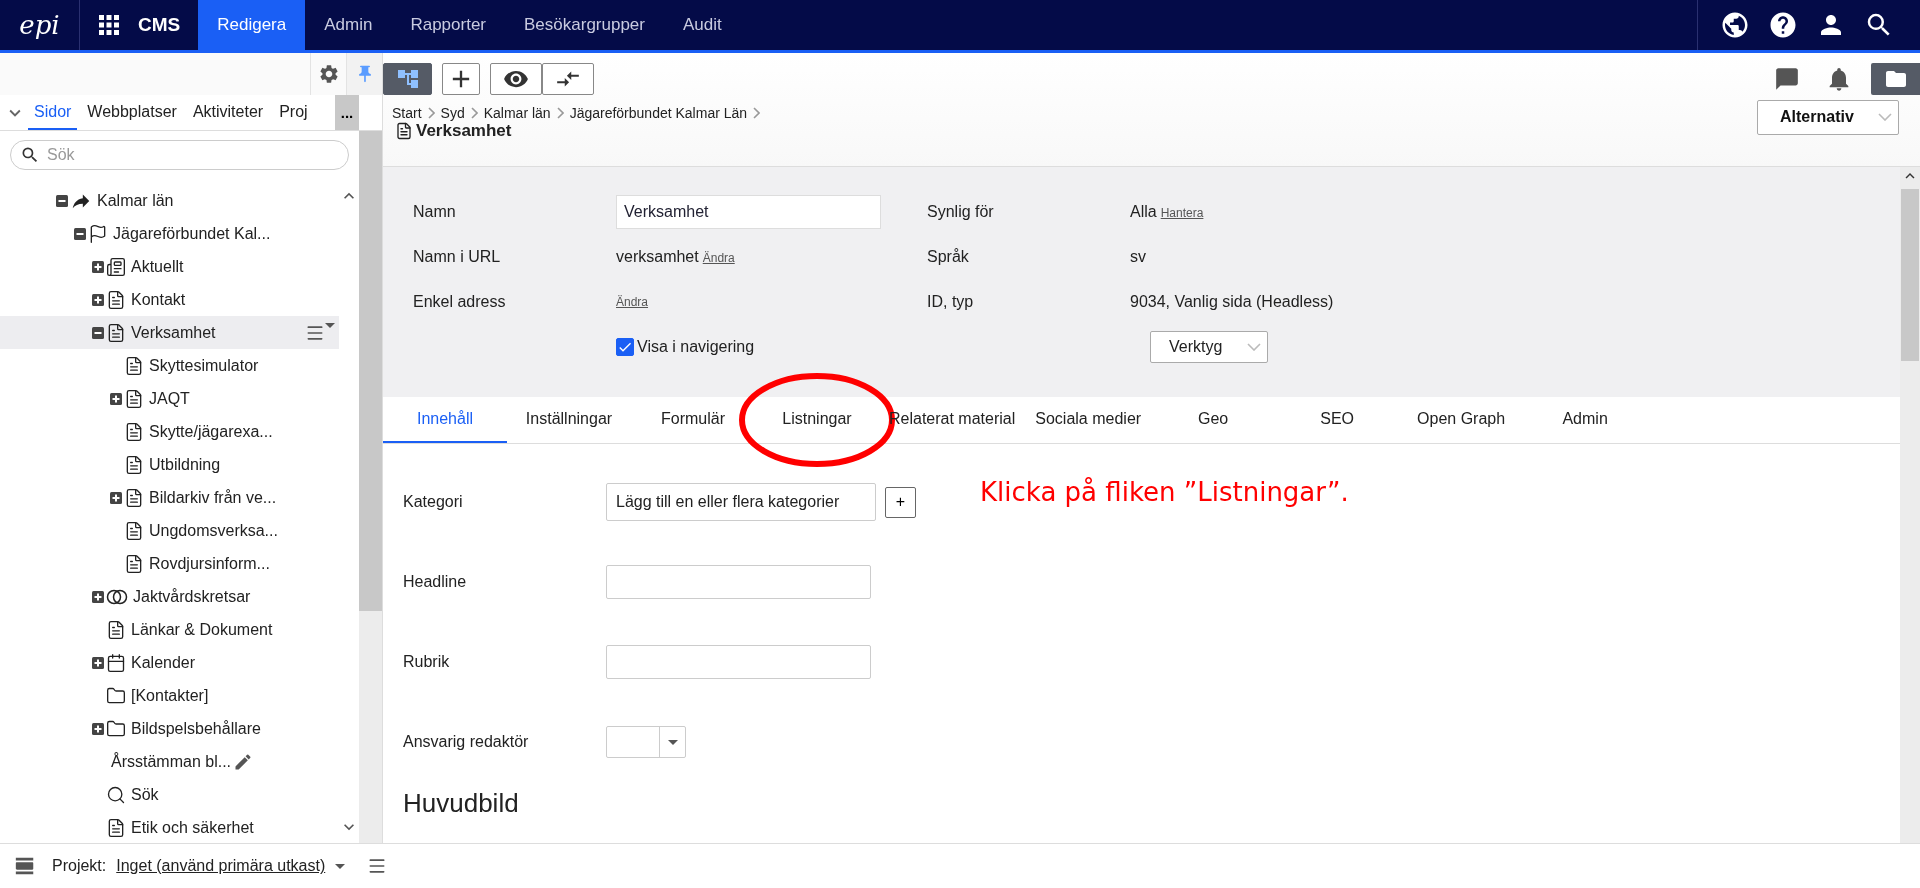  What do you see at coordinates (132, 112) in the screenshot?
I see `panel-tab: Webbplatser` at bounding box center [132, 112].